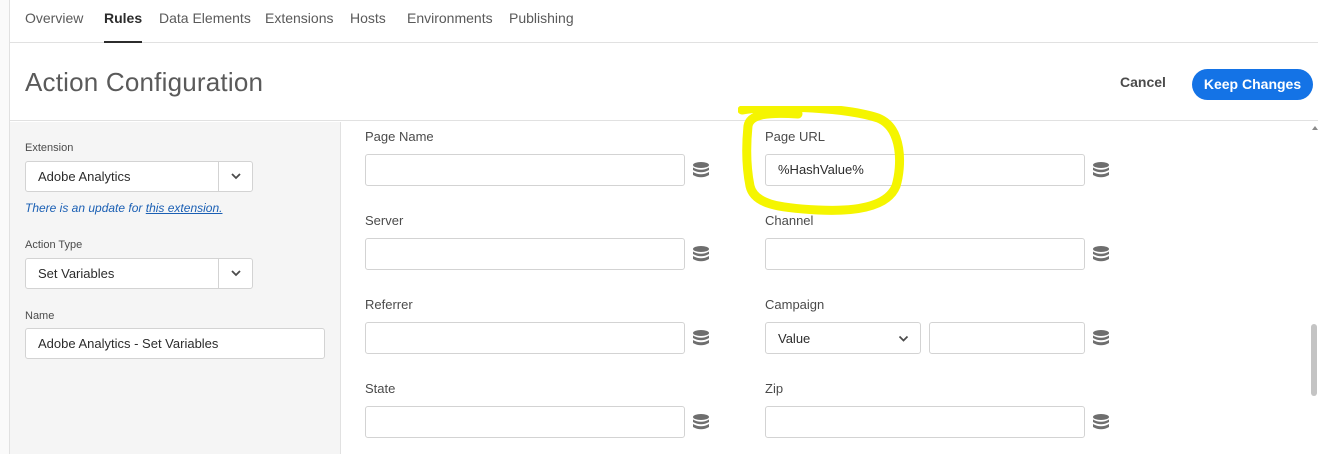  Describe the element at coordinates (794, 338) in the screenshot. I see `campaign-type-value: Value` at that location.